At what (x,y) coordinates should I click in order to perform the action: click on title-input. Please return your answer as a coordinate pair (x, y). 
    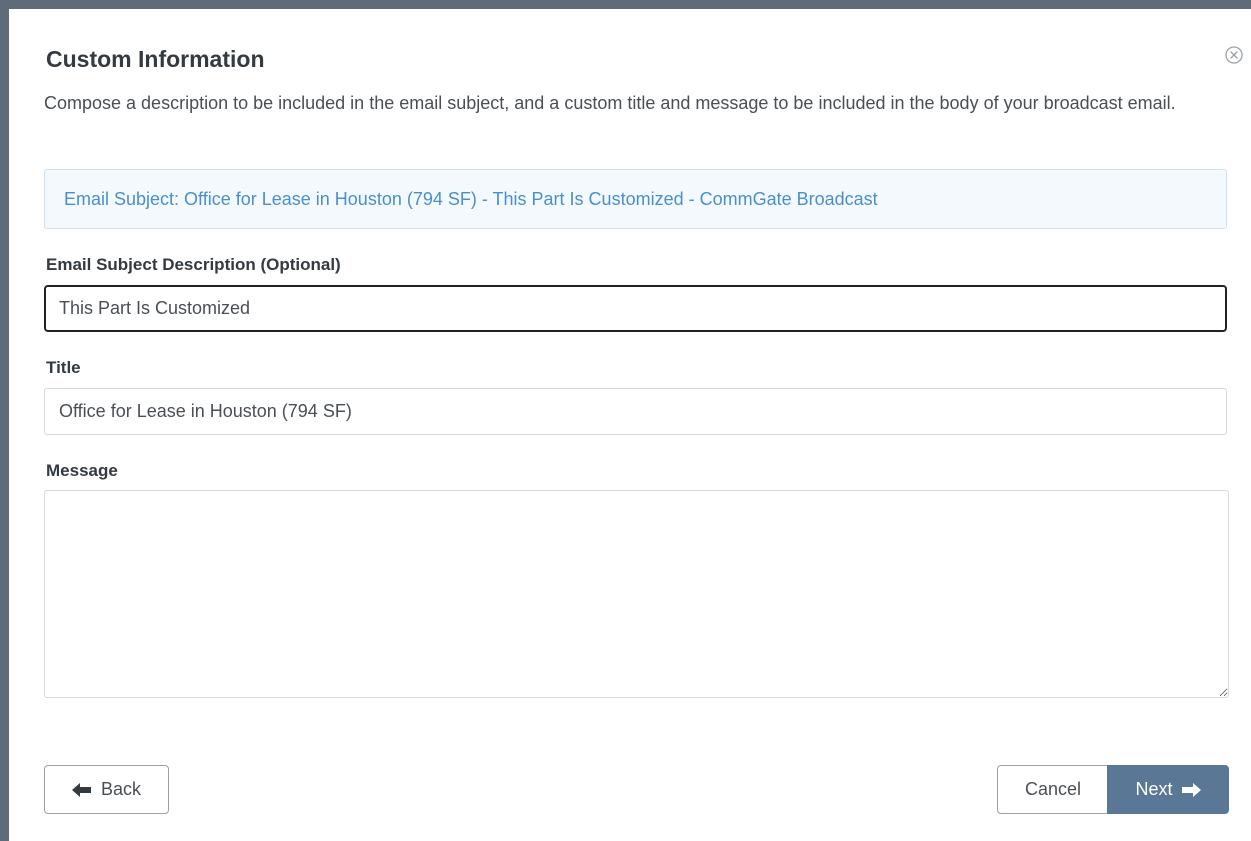
    Looking at the image, I should click on (635, 411).